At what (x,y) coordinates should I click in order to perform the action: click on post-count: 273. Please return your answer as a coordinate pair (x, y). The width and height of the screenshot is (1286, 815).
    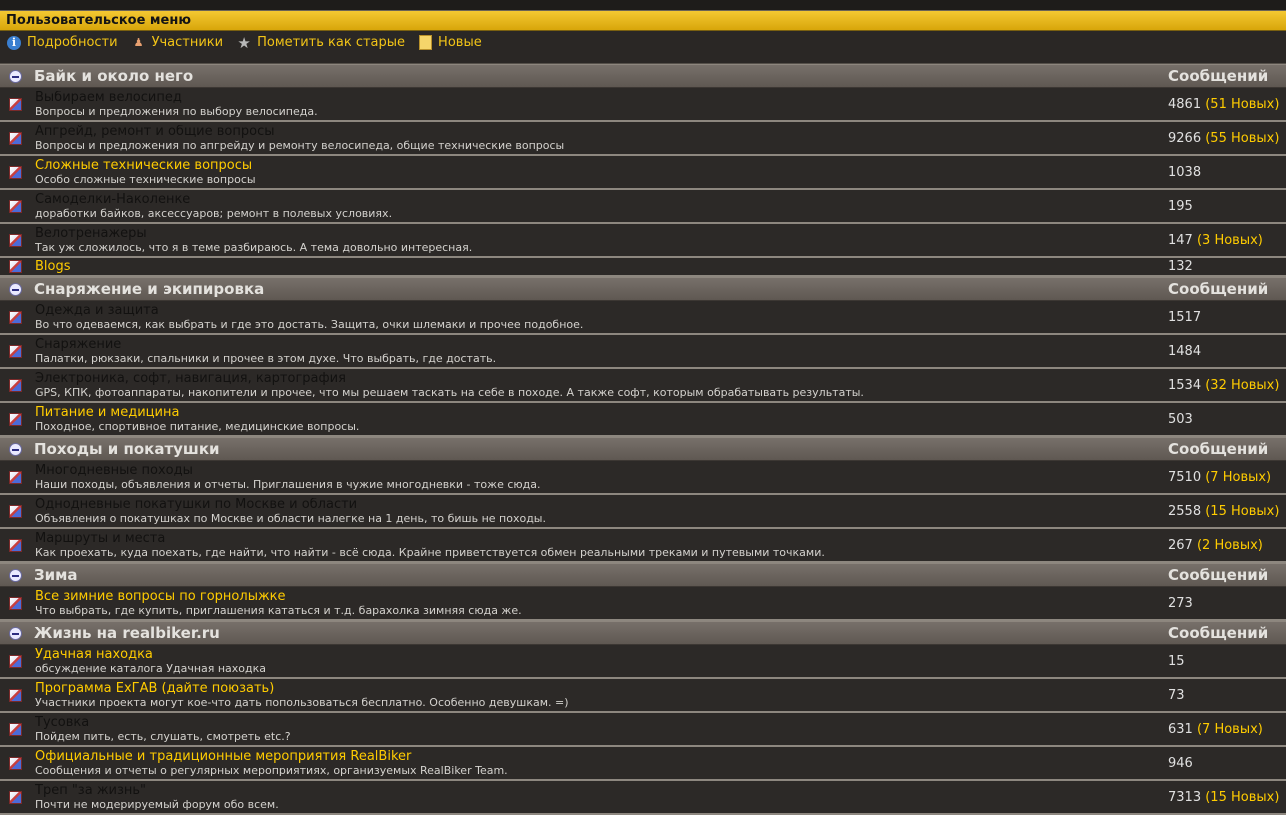
    Looking at the image, I should click on (1180, 603).